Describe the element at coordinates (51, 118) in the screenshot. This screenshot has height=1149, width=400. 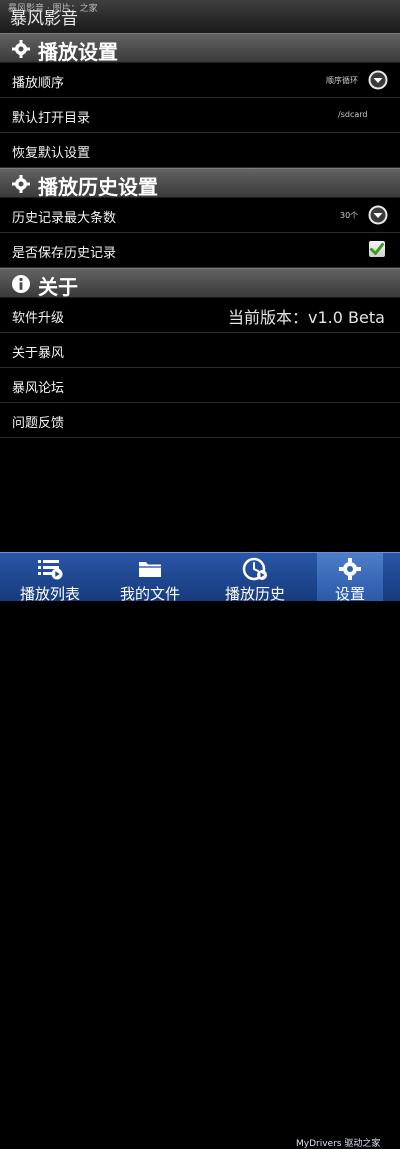
I see `setting-label: 默认打开目录` at that location.